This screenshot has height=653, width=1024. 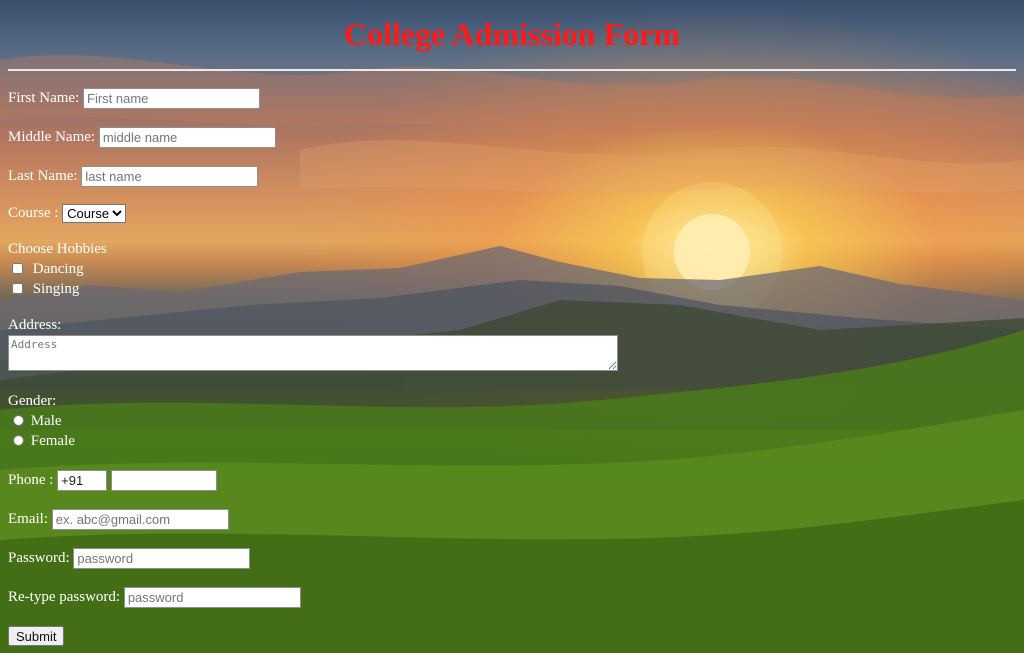 What do you see at coordinates (170, 176) in the screenshot?
I see `last-name-input` at bounding box center [170, 176].